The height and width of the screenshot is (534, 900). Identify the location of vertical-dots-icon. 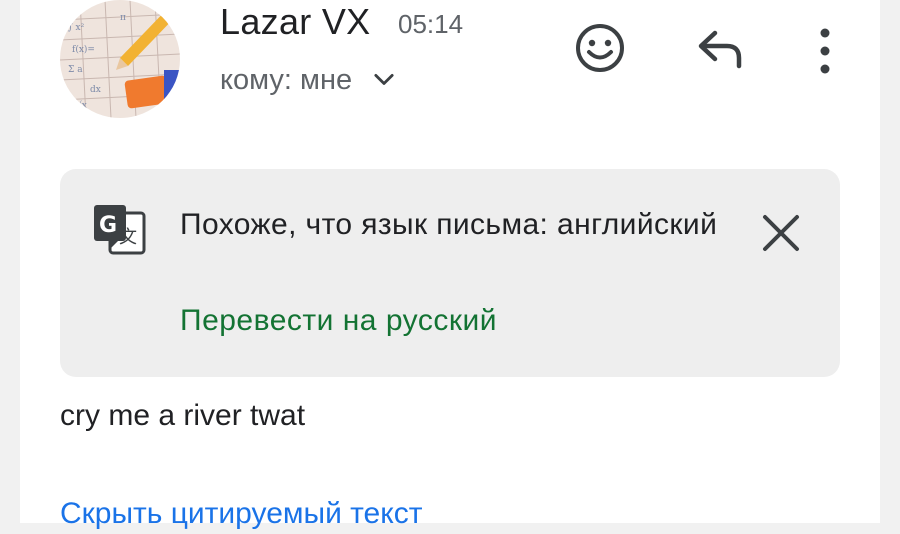
(825, 51).